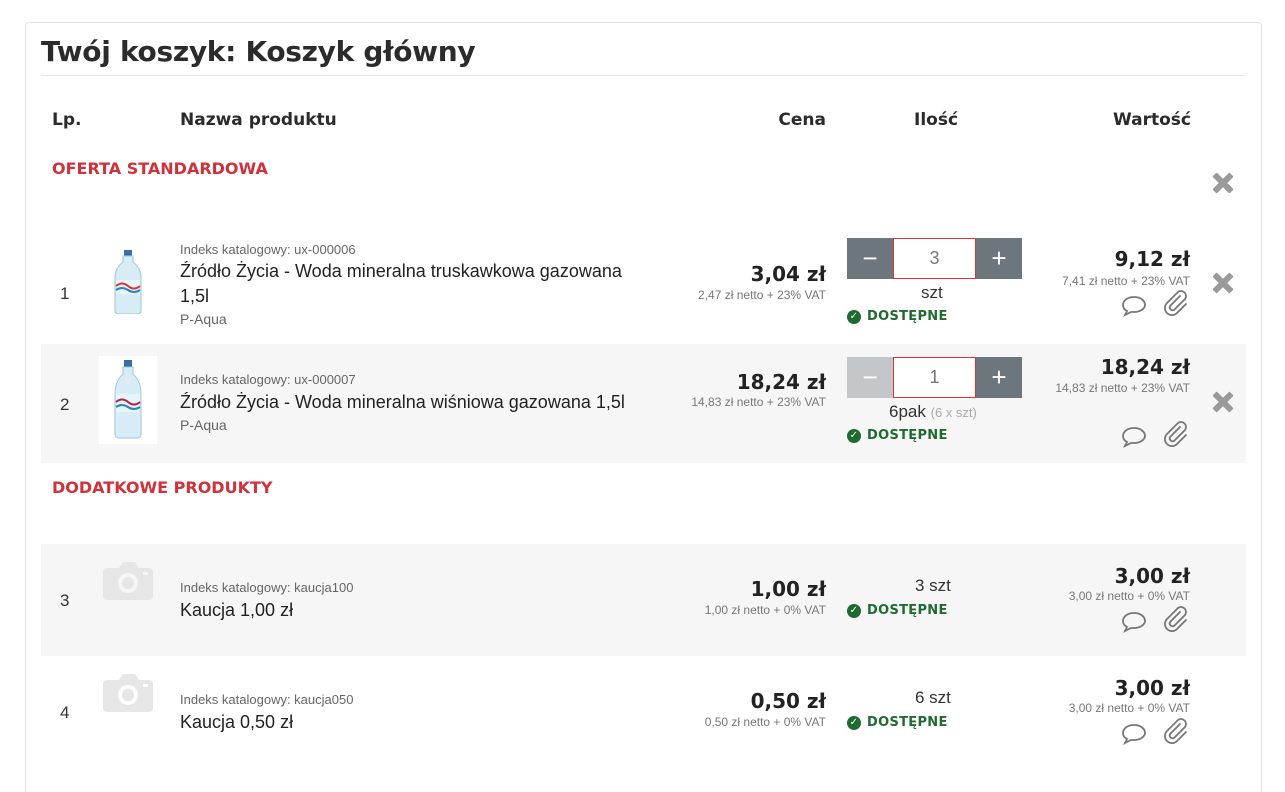  What do you see at coordinates (67, 120) in the screenshot?
I see `column-header-lp: Lp.` at bounding box center [67, 120].